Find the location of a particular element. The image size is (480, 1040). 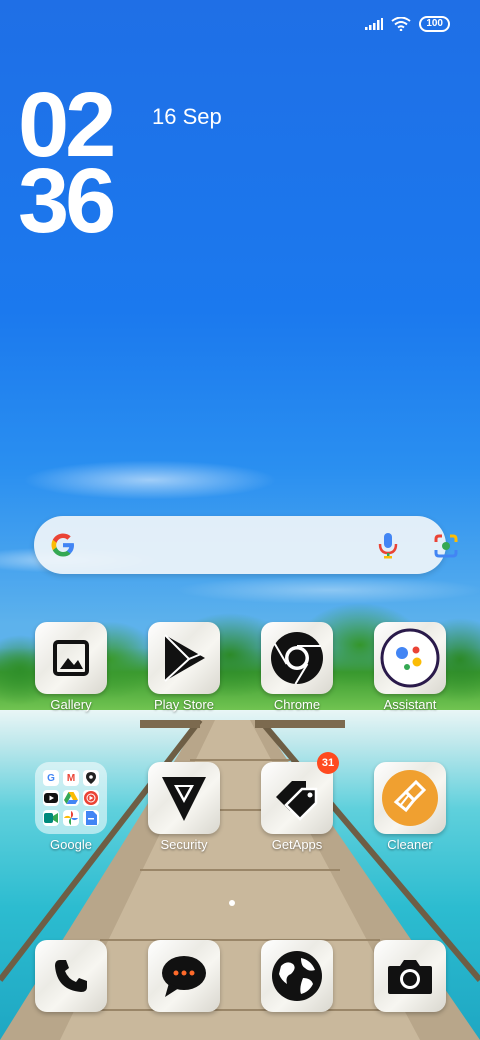

cleaner-icon is located at coordinates (410, 798).